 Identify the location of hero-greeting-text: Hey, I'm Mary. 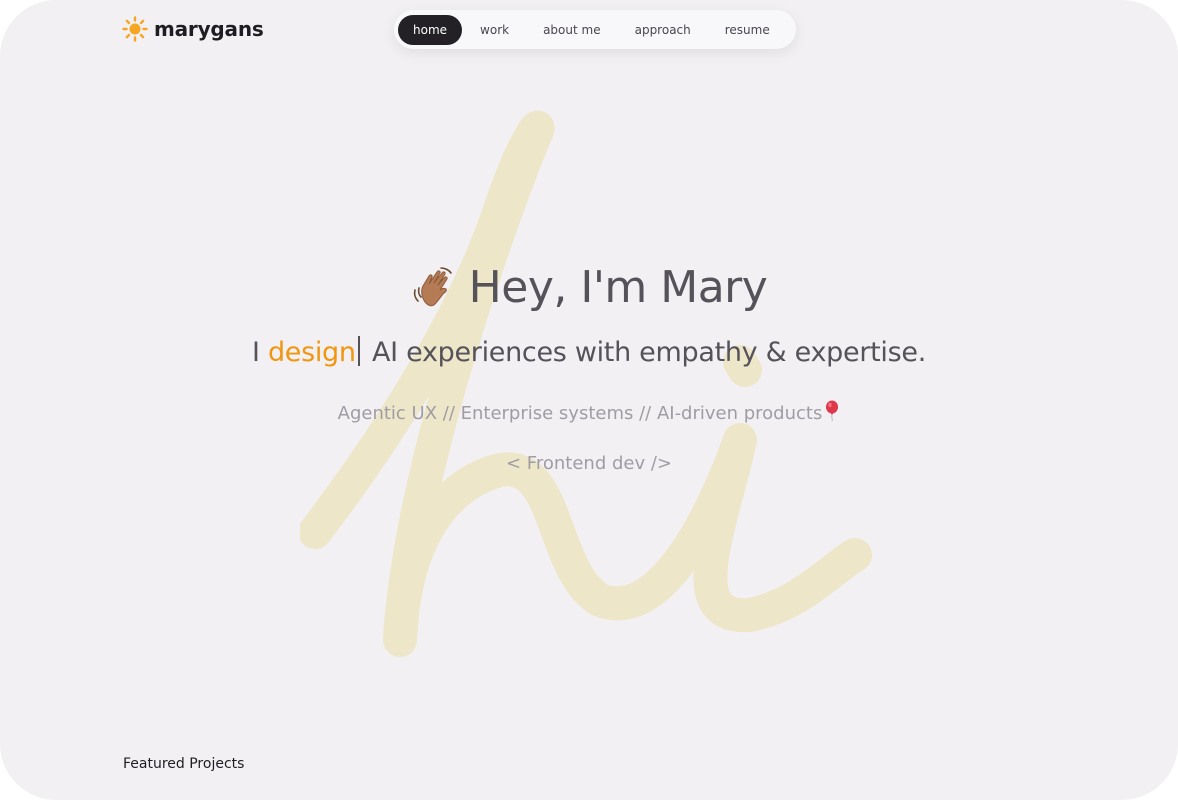
(618, 287).